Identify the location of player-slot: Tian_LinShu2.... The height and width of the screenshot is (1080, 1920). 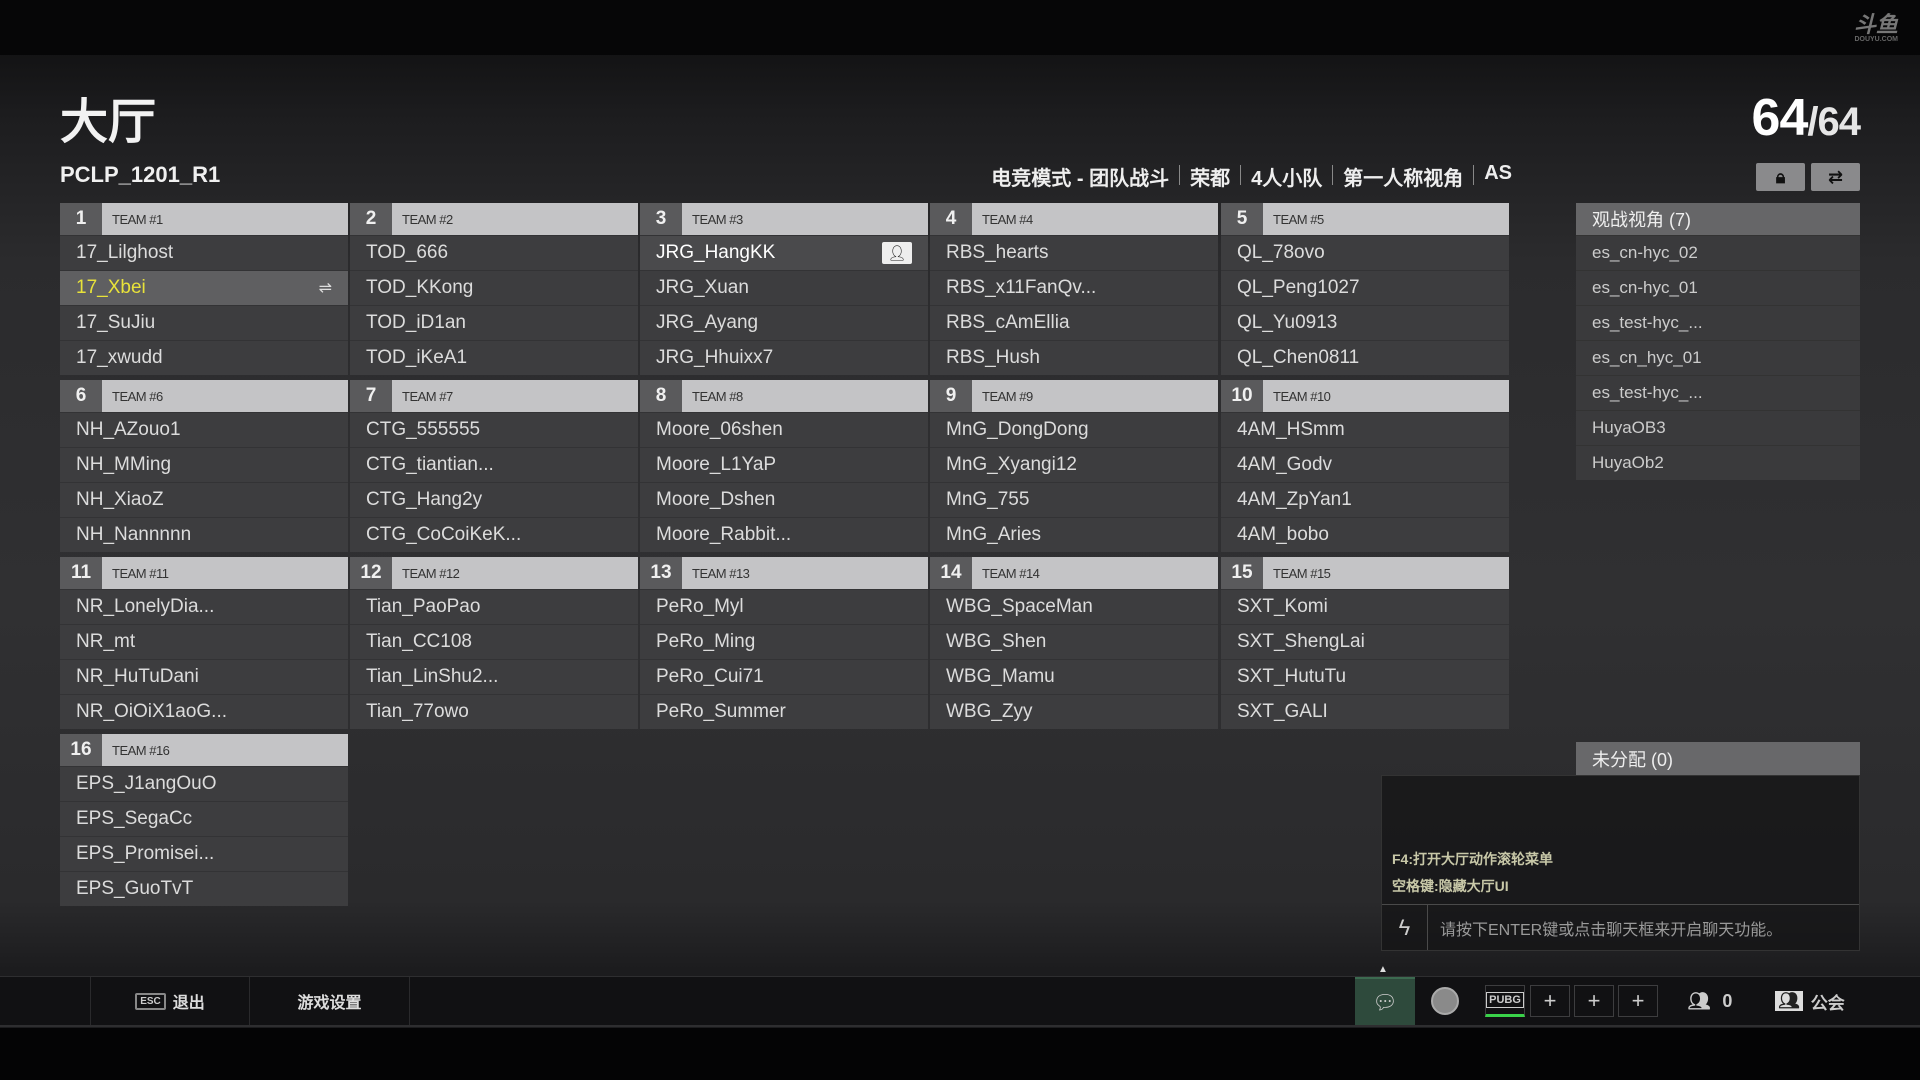
(494, 676).